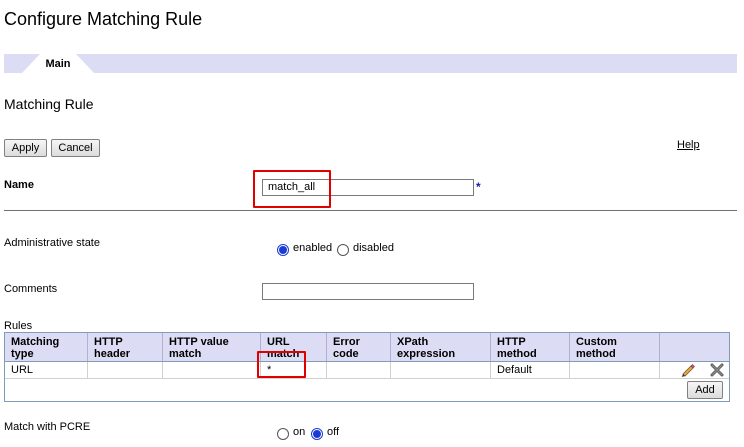 The height and width of the screenshot is (447, 744). I want to click on page-title: Configure Matching Rule, so click(103, 19).